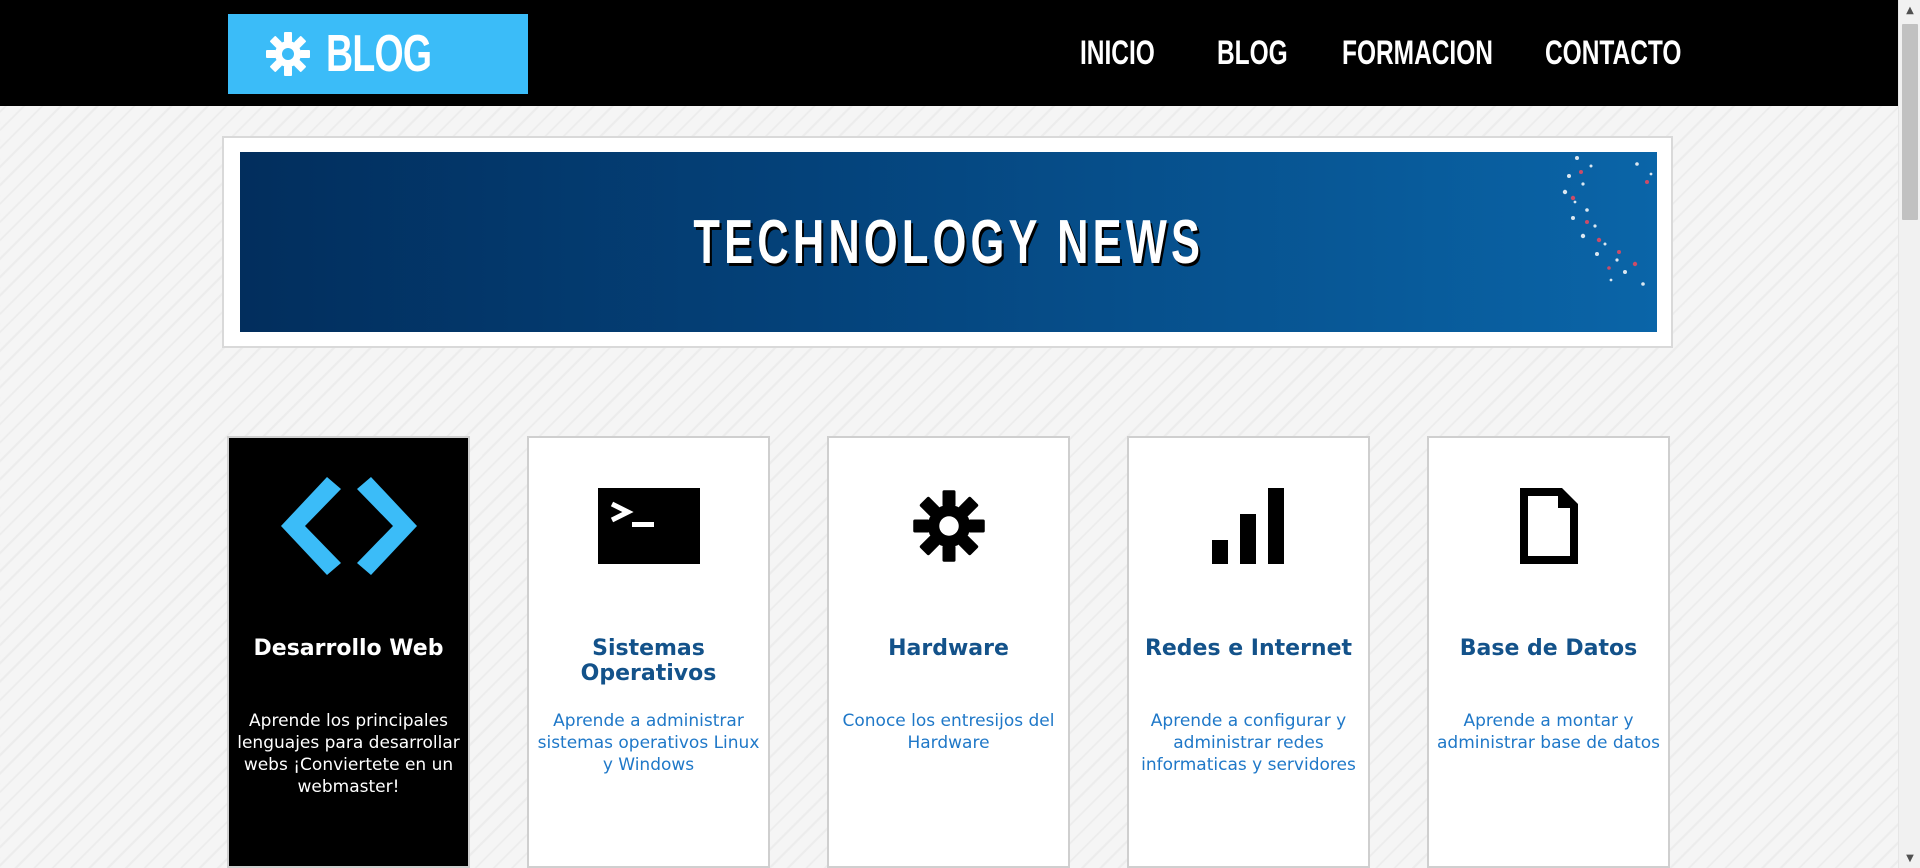 This screenshot has width=1920, height=868. Describe the element at coordinates (1417, 53) in the screenshot. I see `nav-item-formacion: FORMACION` at that location.